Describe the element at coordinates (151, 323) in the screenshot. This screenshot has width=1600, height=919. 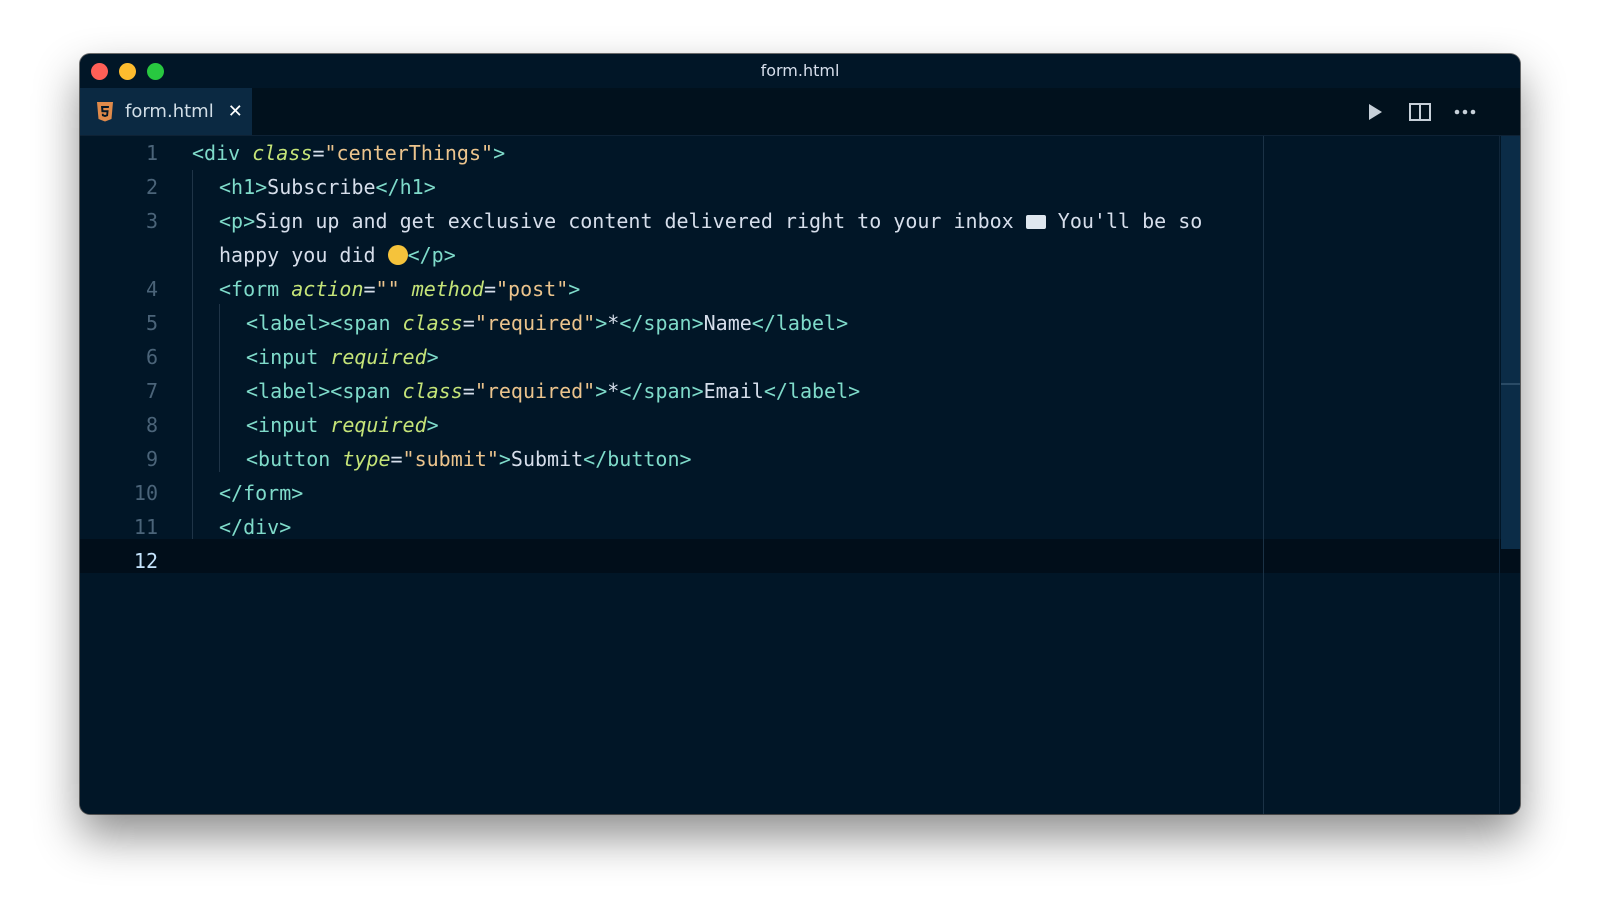
I see `line-number: 5` at that location.